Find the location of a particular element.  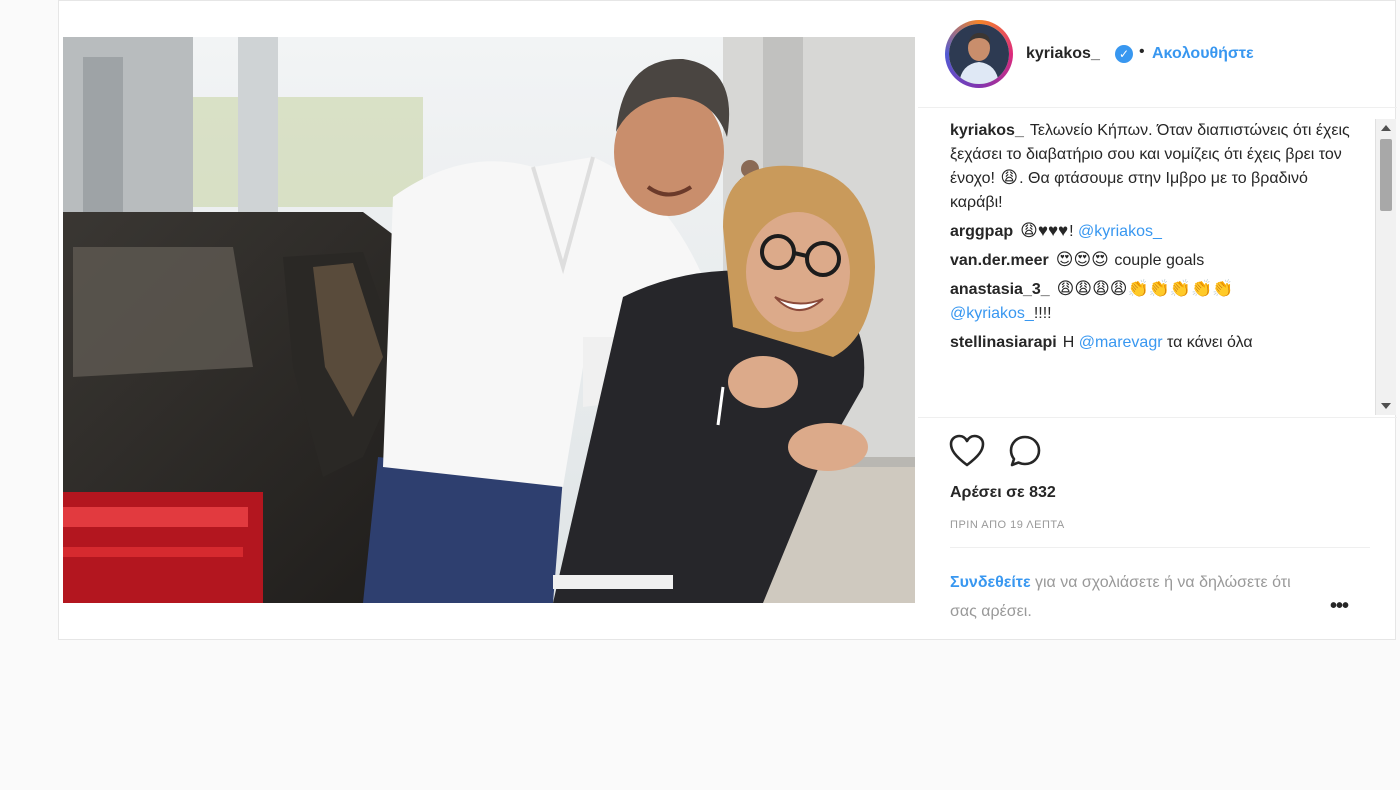

comment-text: couple goals is located at coordinates (1159, 260).